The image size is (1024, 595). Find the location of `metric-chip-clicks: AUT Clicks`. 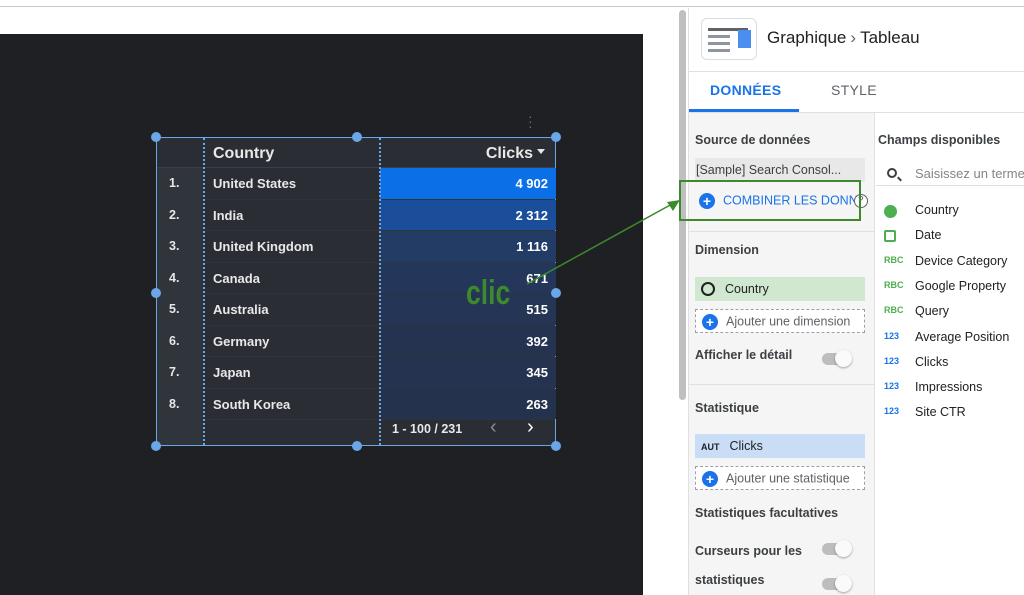

metric-chip-clicks: AUT Clicks is located at coordinates (780, 446).